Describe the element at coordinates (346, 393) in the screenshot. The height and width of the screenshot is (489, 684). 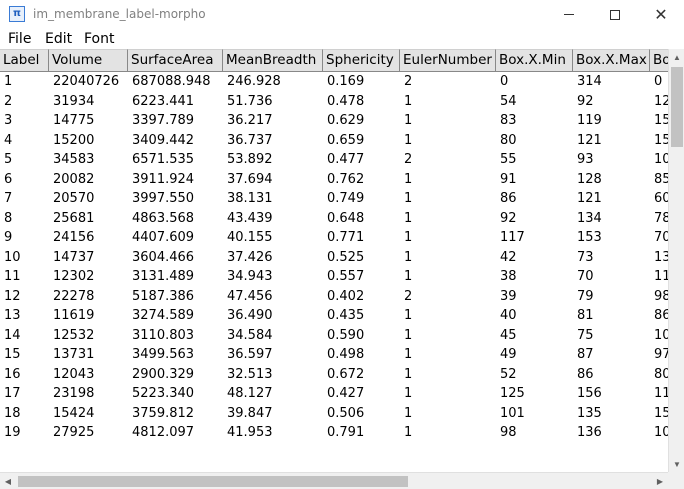
I see `table-cell: 0.427` at that location.